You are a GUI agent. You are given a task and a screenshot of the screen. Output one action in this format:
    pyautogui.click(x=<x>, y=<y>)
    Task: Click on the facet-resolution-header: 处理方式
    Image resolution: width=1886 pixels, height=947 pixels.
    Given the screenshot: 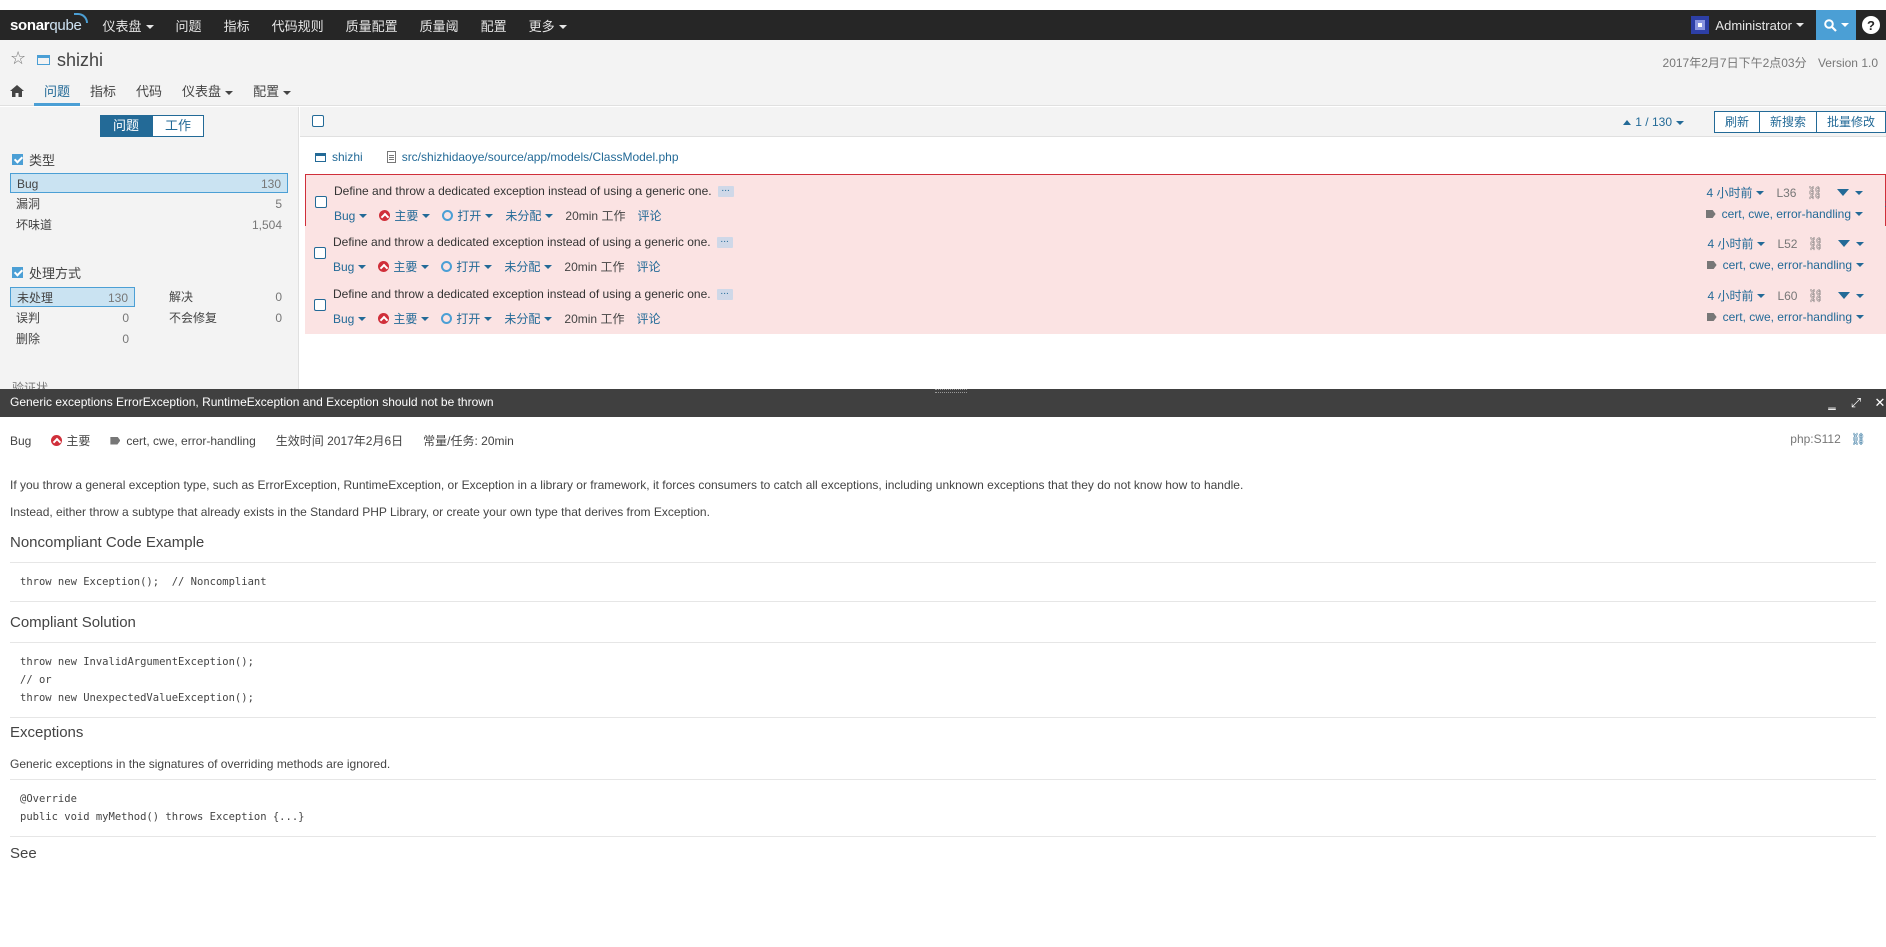 What is the action you would take?
    pyautogui.click(x=46, y=272)
    